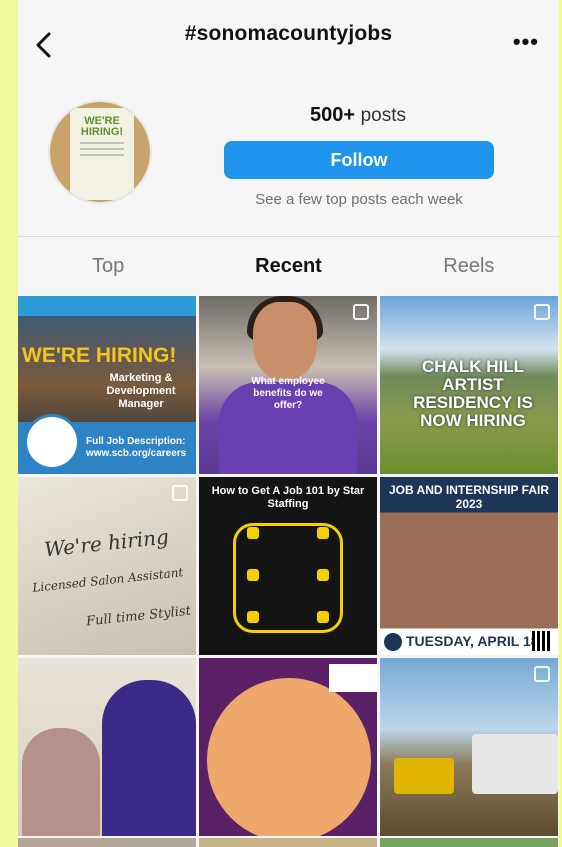 The width and height of the screenshot is (562, 847). I want to click on posts-label: posts, so click(383, 115).